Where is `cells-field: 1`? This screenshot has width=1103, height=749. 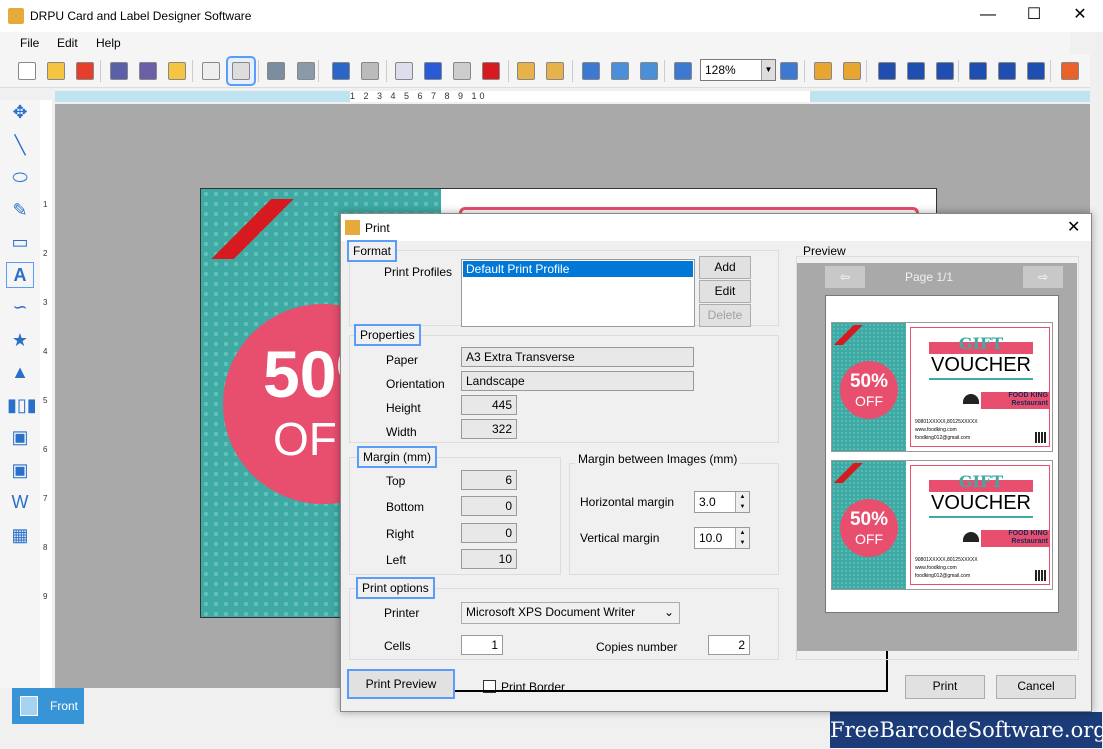 cells-field: 1 is located at coordinates (482, 645).